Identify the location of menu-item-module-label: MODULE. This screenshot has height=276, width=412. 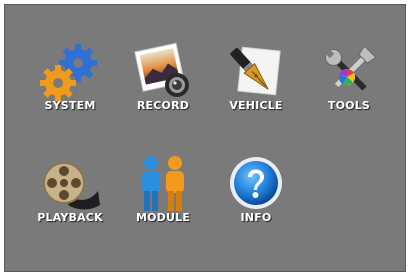
(163, 217).